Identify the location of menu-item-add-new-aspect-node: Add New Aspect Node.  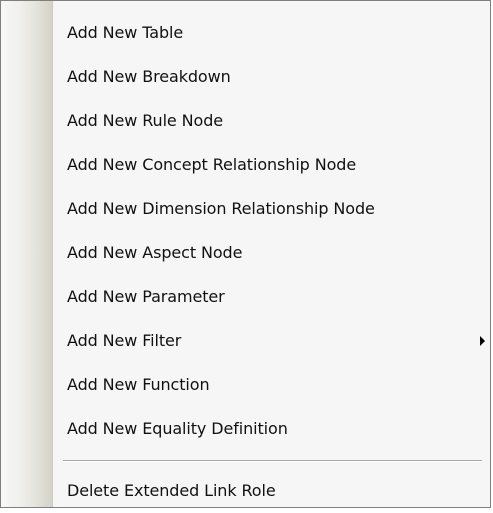
(245, 253).